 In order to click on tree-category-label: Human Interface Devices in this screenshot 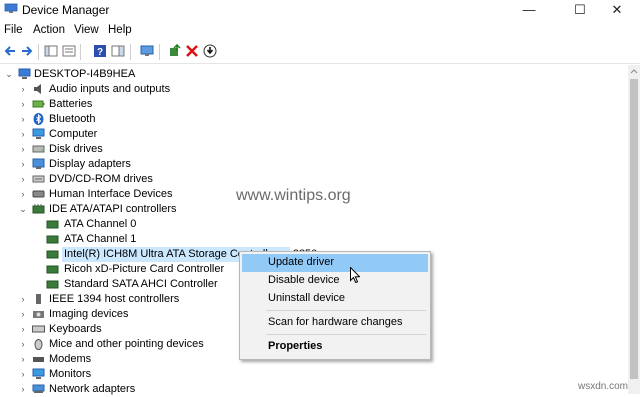, I will do `click(111, 194)`.